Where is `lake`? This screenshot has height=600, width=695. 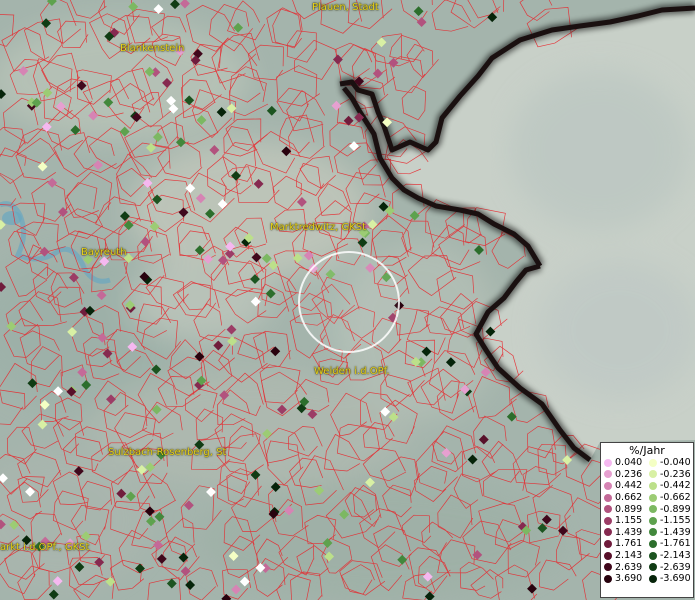 lake is located at coordinates (12, 218).